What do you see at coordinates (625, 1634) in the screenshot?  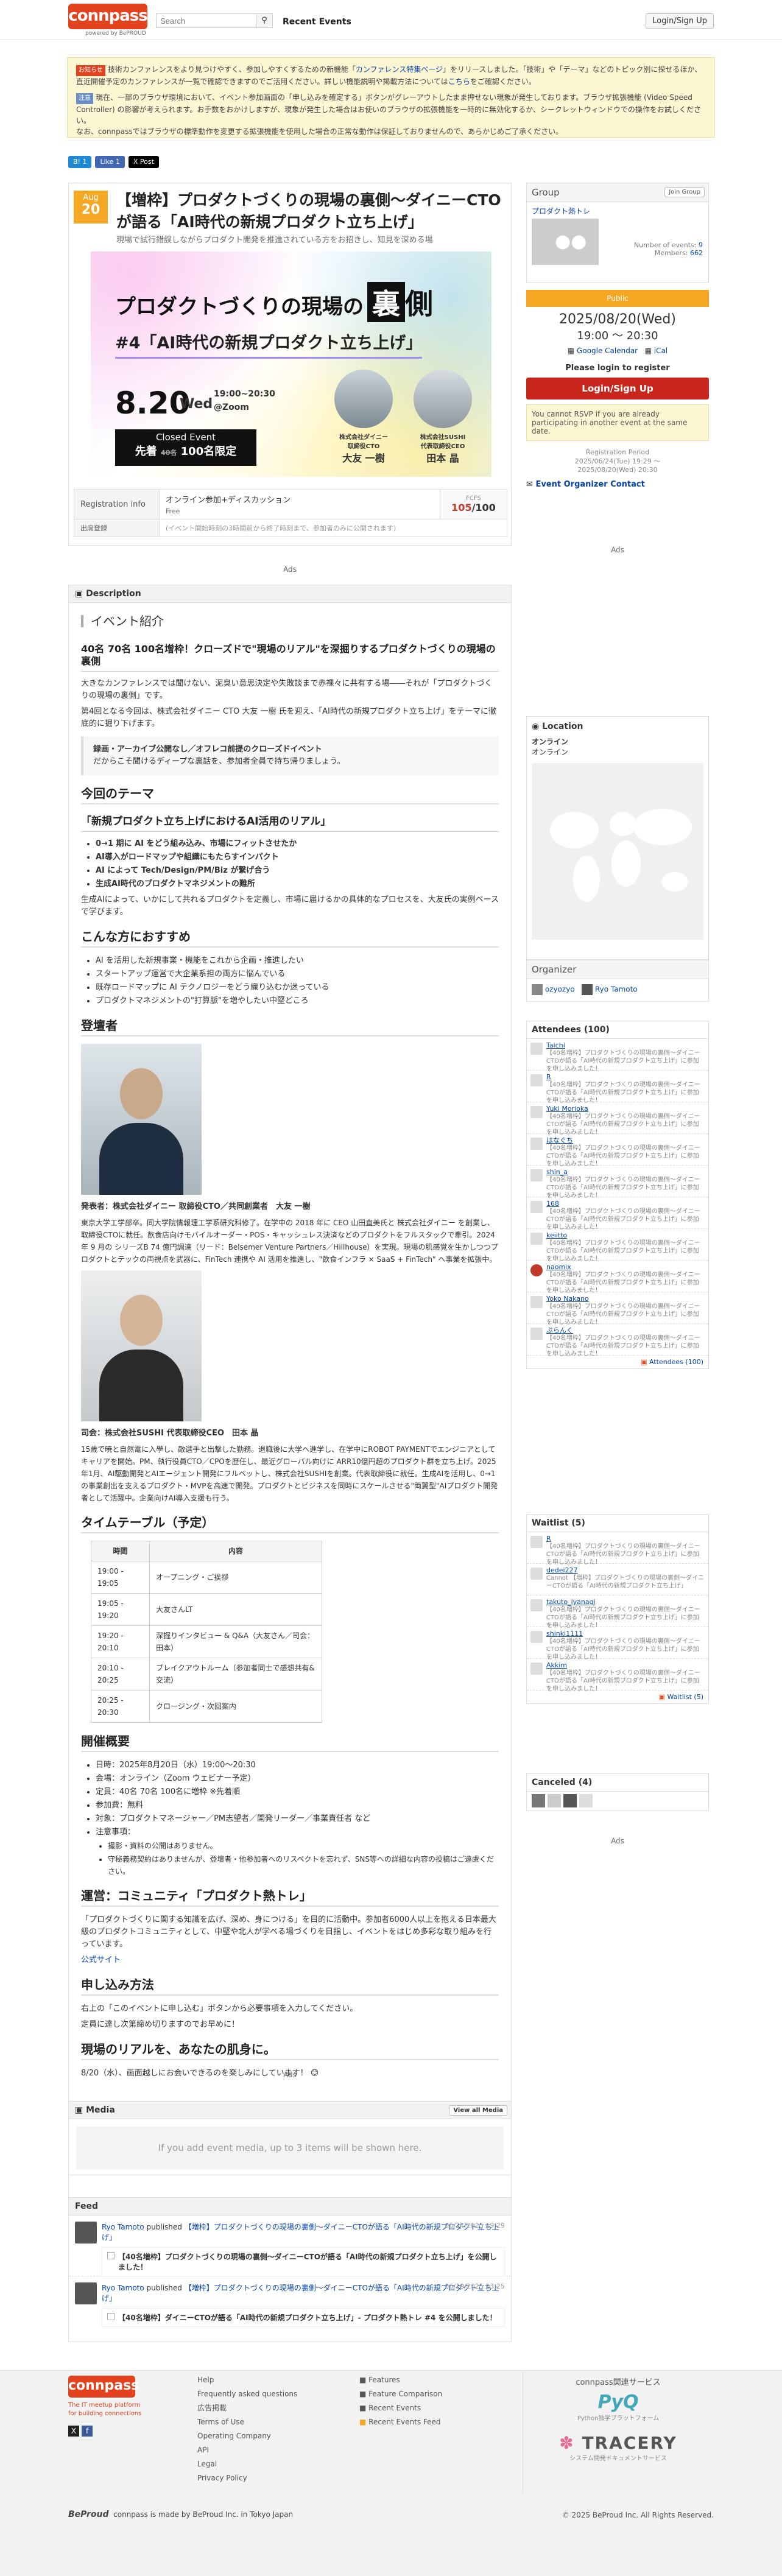 I see `waitlist-link: shinki1111` at bounding box center [625, 1634].